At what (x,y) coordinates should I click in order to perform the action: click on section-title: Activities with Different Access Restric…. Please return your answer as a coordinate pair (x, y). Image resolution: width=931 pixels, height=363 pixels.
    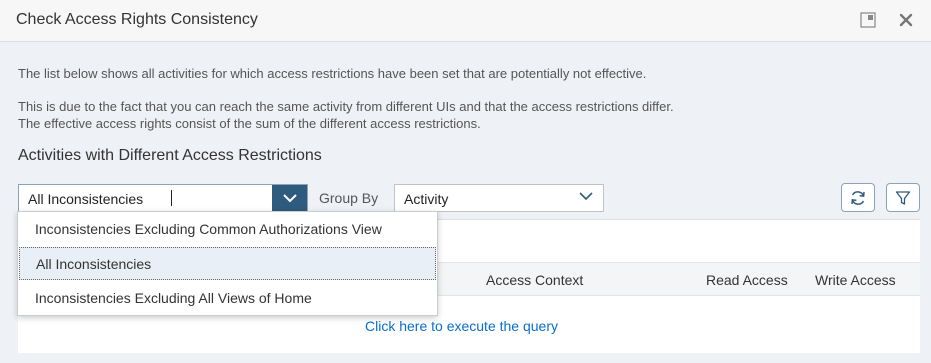
    Looking at the image, I should click on (170, 155).